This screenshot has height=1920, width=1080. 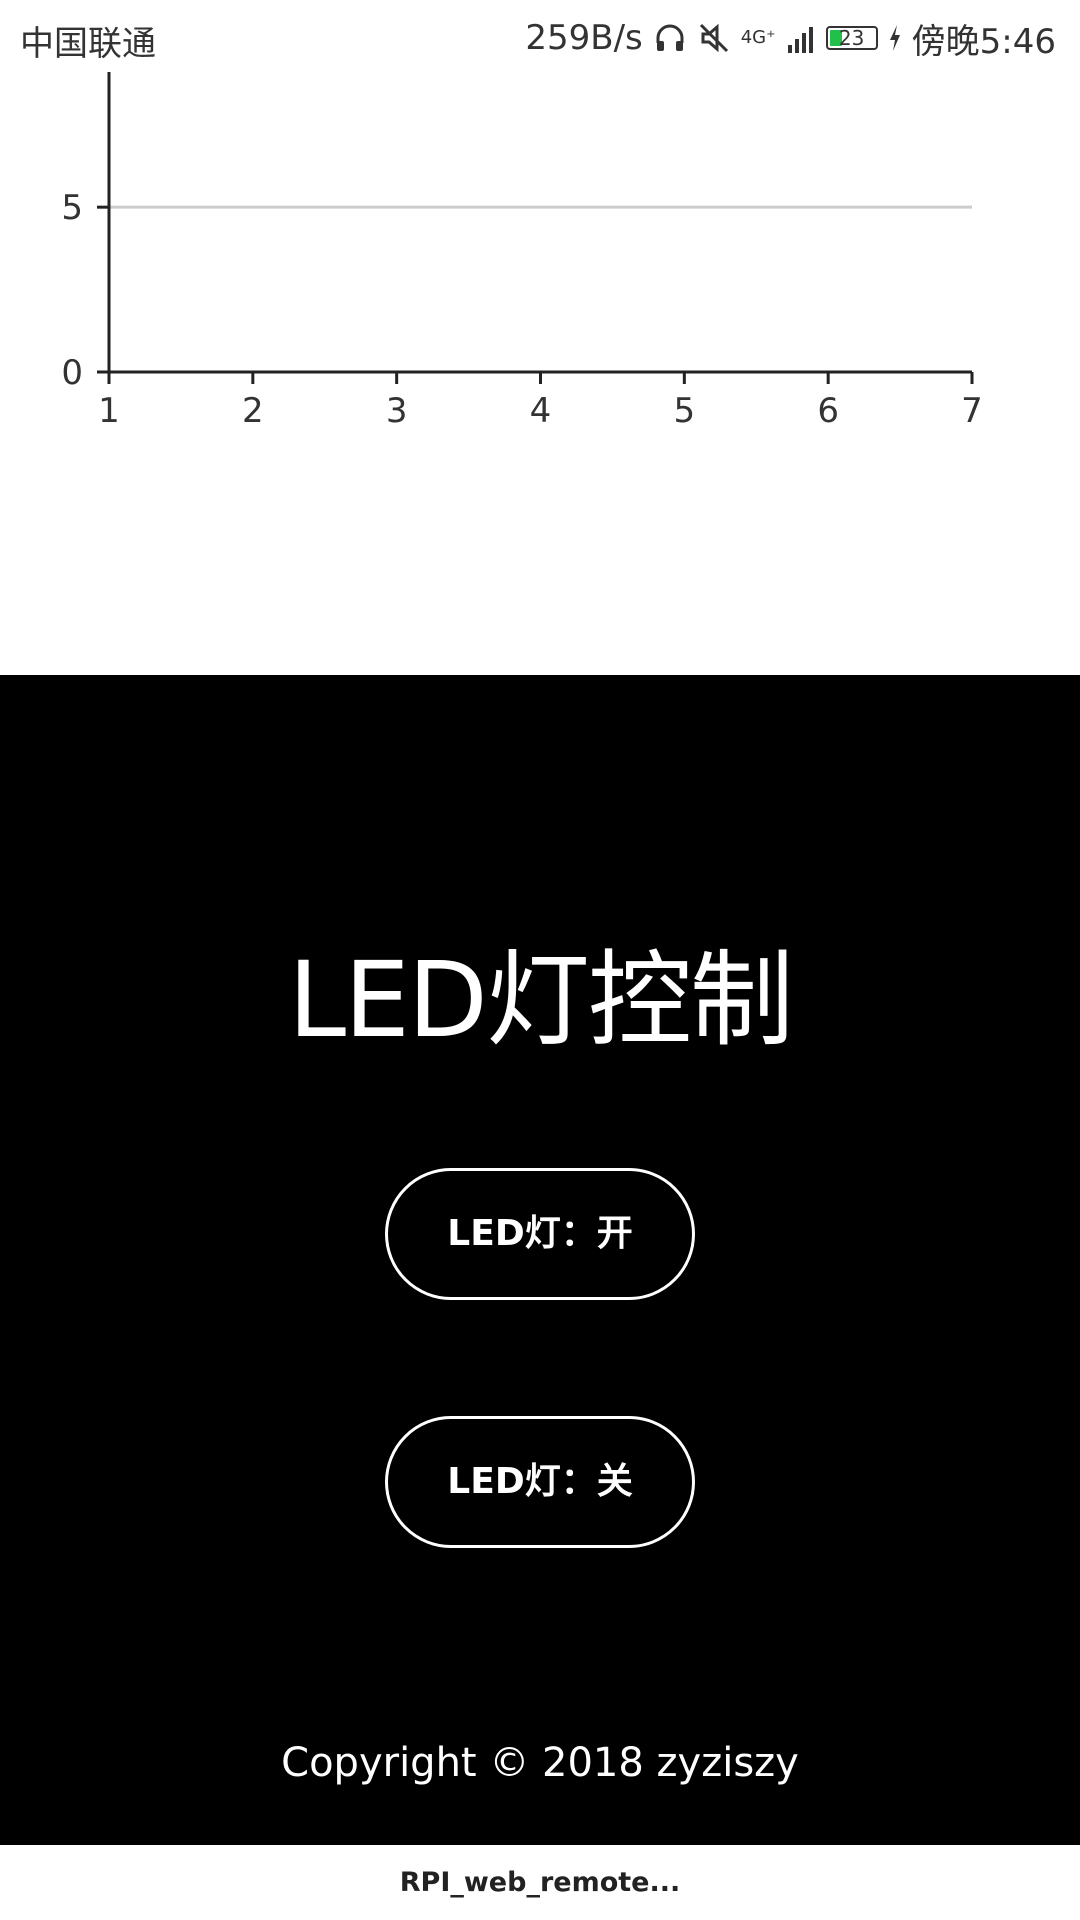 I want to click on carrier-name: 中国联通, so click(x=88, y=44).